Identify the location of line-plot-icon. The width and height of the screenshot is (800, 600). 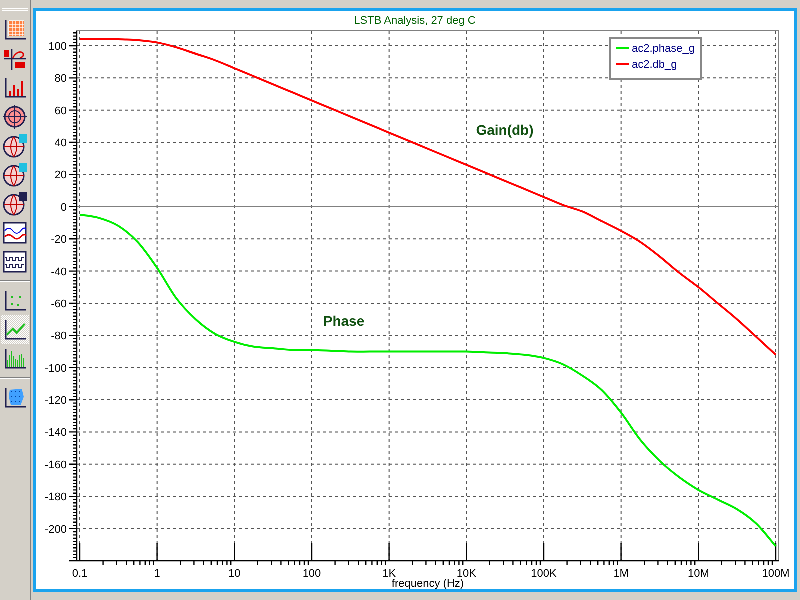
(15, 329).